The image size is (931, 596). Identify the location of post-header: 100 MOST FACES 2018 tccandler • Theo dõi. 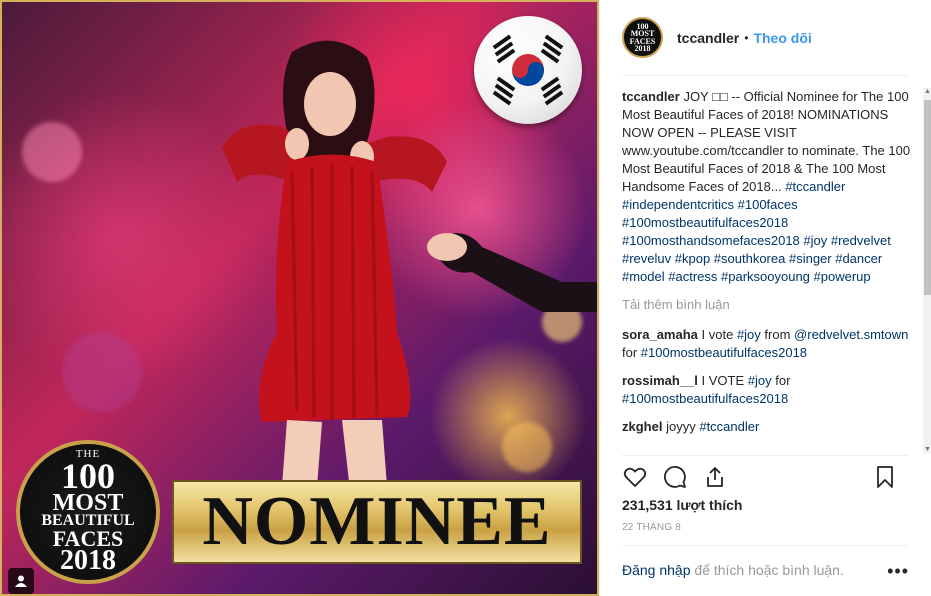
(765, 37).